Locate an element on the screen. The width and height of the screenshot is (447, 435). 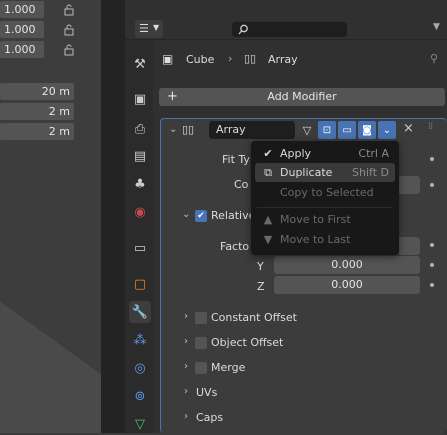
object-offset-checkbox is located at coordinates (201, 343).